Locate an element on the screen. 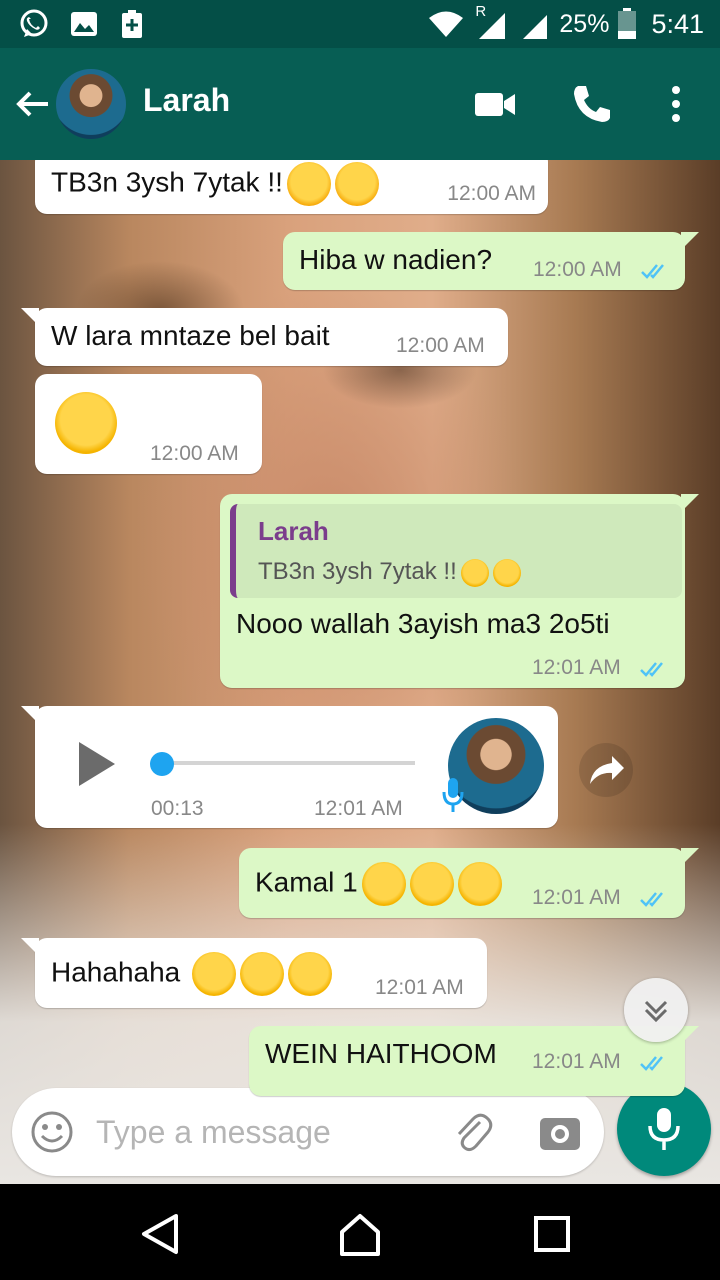 This screenshot has width=720, height=1280. message-incoming: TB3n 3ysh 7ytak !! 12:00 AM is located at coordinates (291, 187).